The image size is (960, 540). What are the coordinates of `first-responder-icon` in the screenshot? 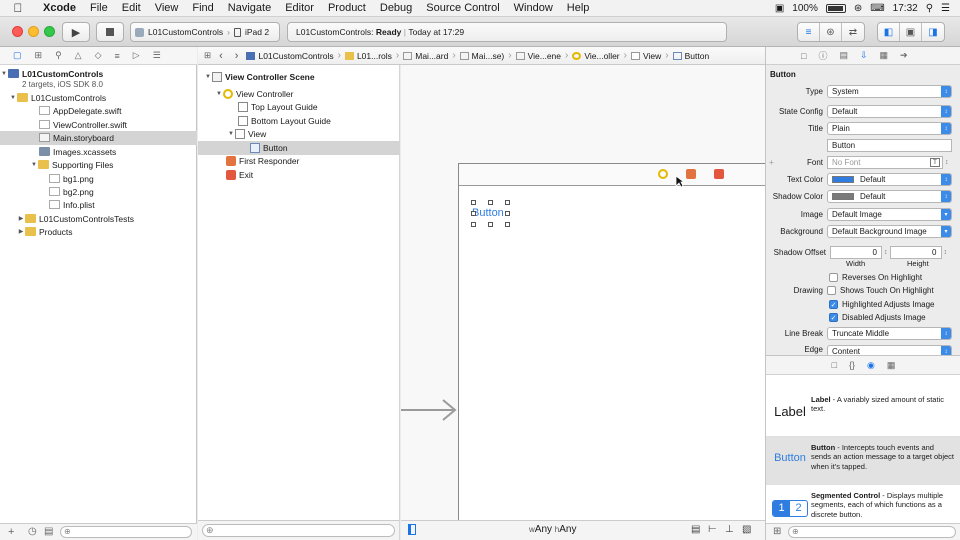 It's located at (691, 174).